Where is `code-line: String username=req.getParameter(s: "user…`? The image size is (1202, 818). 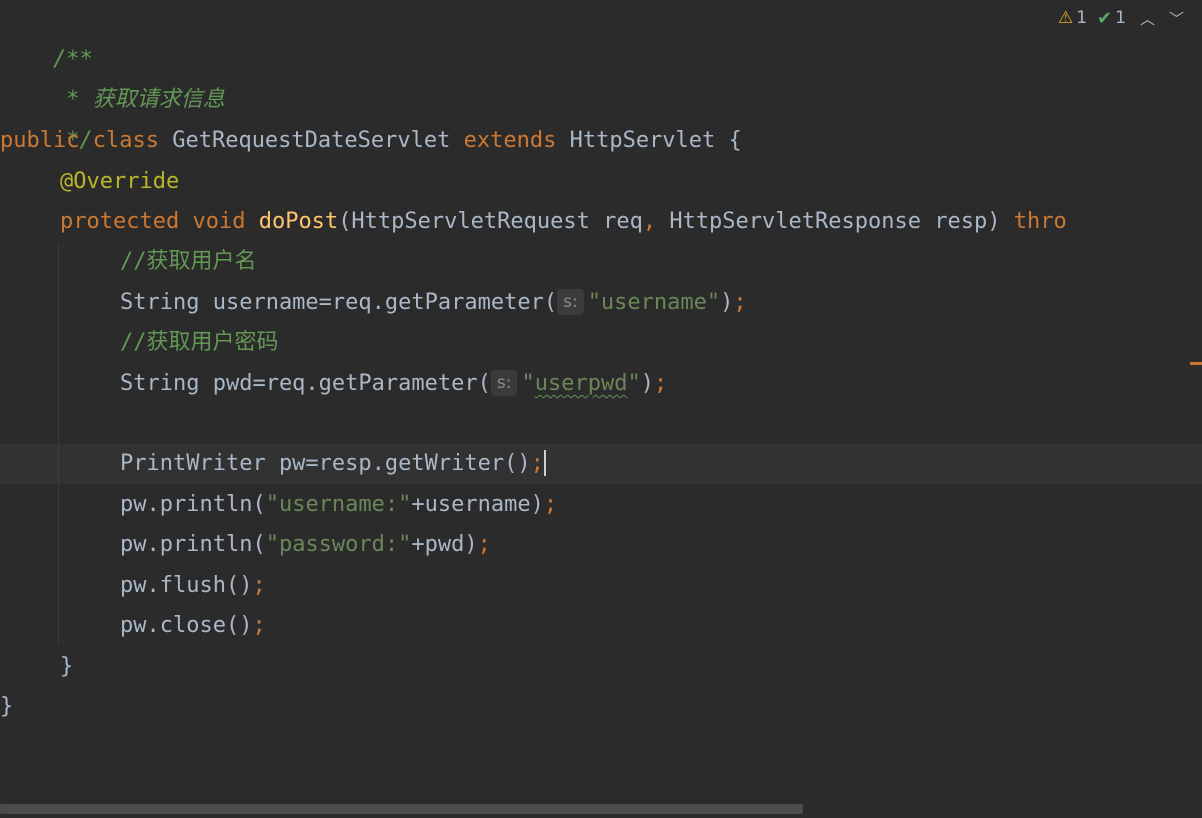 code-line: String username=req.getParameter(s: "user… is located at coordinates (433, 303).